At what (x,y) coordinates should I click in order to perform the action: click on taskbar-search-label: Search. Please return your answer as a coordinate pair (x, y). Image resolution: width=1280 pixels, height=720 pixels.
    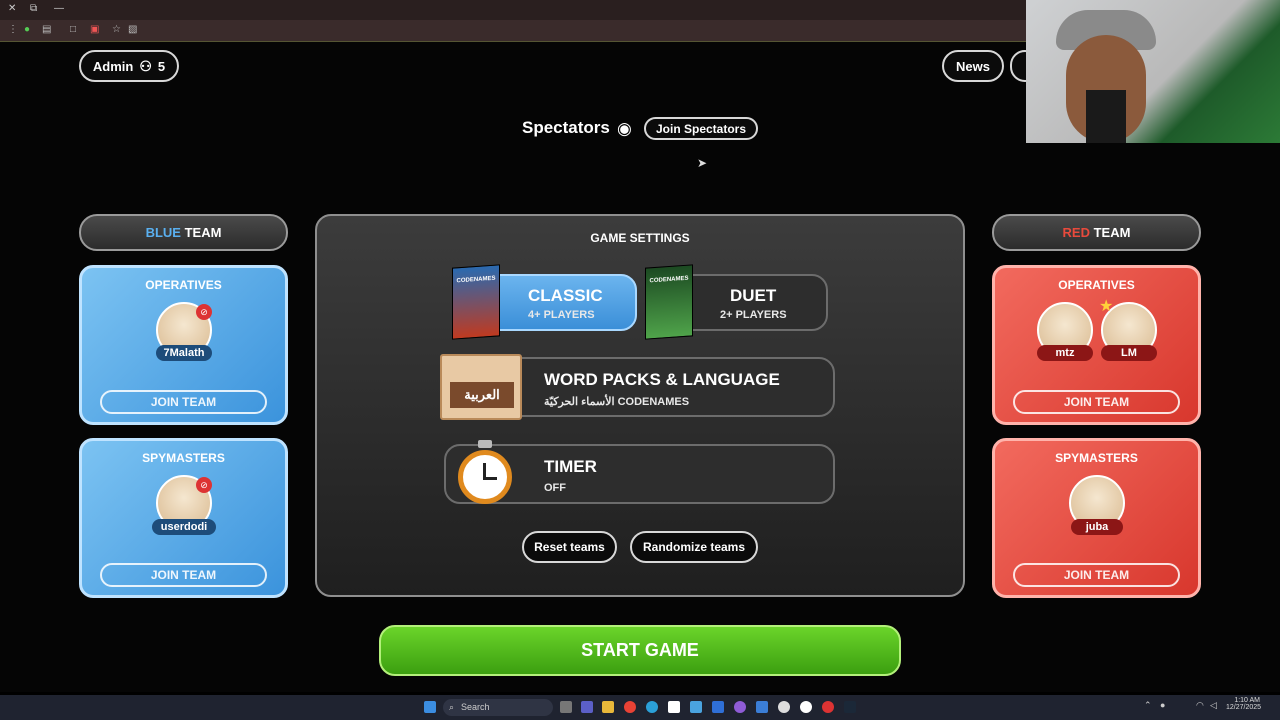
    Looking at the image, I should click on (475, 707).